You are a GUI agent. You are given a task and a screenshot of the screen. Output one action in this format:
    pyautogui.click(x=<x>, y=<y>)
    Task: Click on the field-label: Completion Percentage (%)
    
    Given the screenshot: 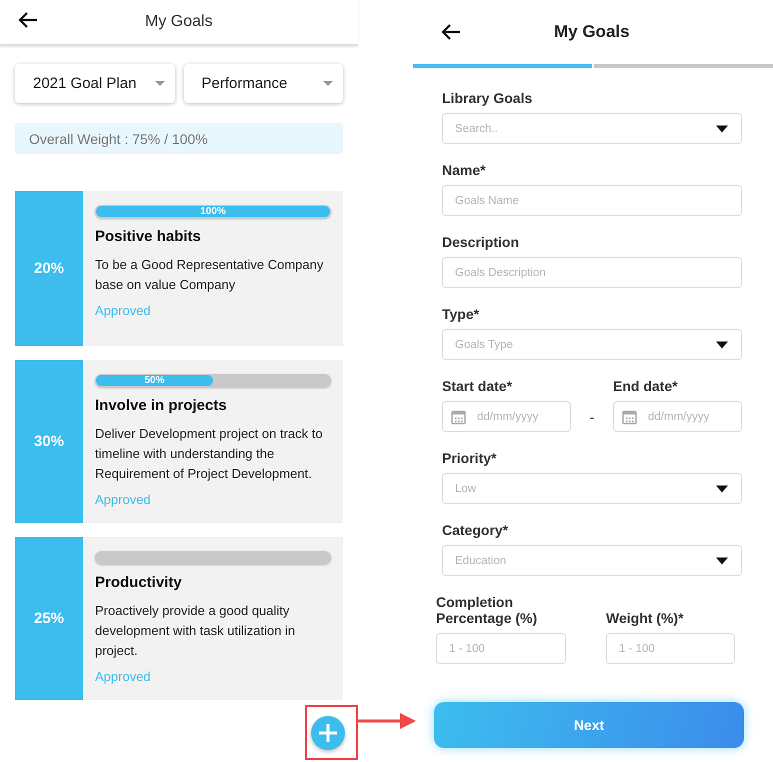 What is the action you would take?
    pyautogui.click(x=487, y=610)
    